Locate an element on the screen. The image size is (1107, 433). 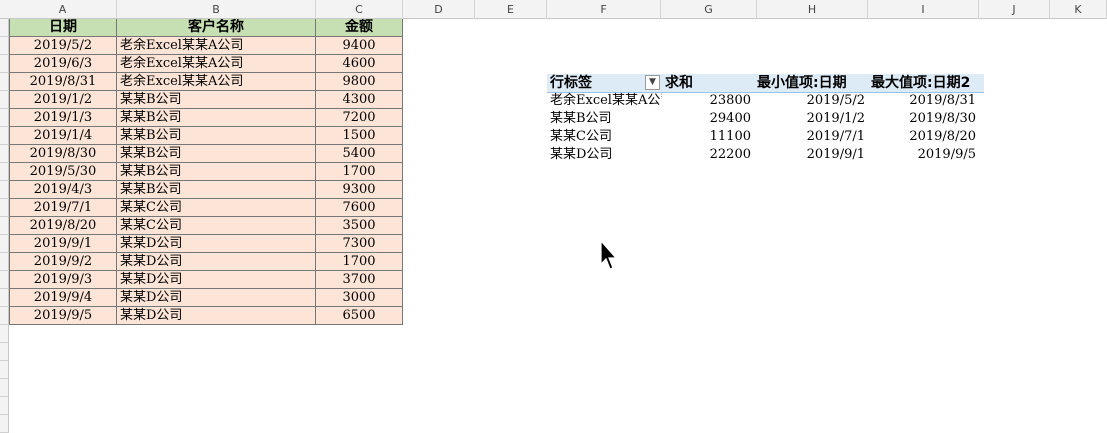
table-cell: 6500 is located at coordinates (359, 316).